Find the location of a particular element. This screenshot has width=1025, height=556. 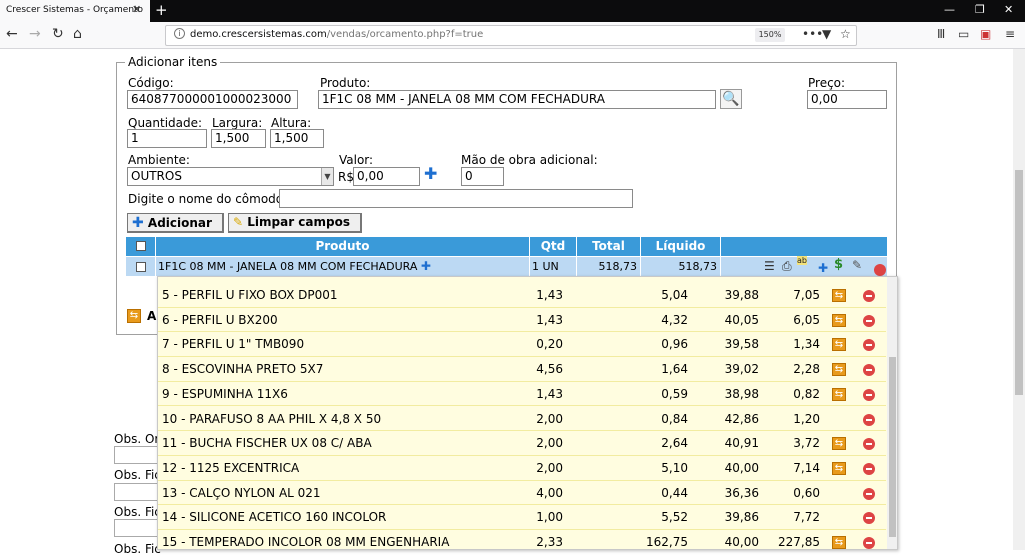

subitem-unit-price: 5,10 is located at coordinates (674, 467).